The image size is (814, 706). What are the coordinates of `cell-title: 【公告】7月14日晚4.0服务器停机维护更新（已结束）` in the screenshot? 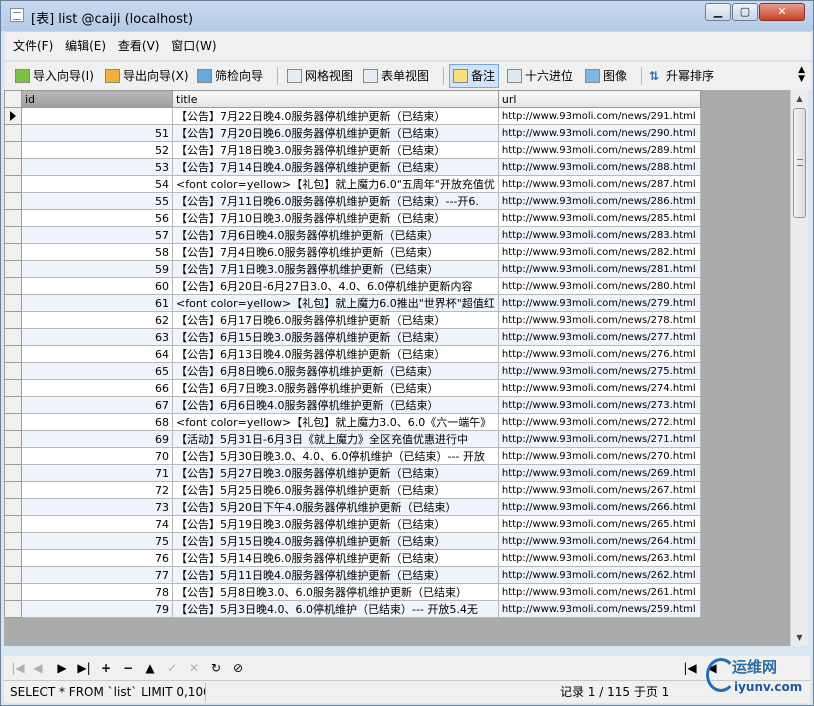 It's located at (335, 167).